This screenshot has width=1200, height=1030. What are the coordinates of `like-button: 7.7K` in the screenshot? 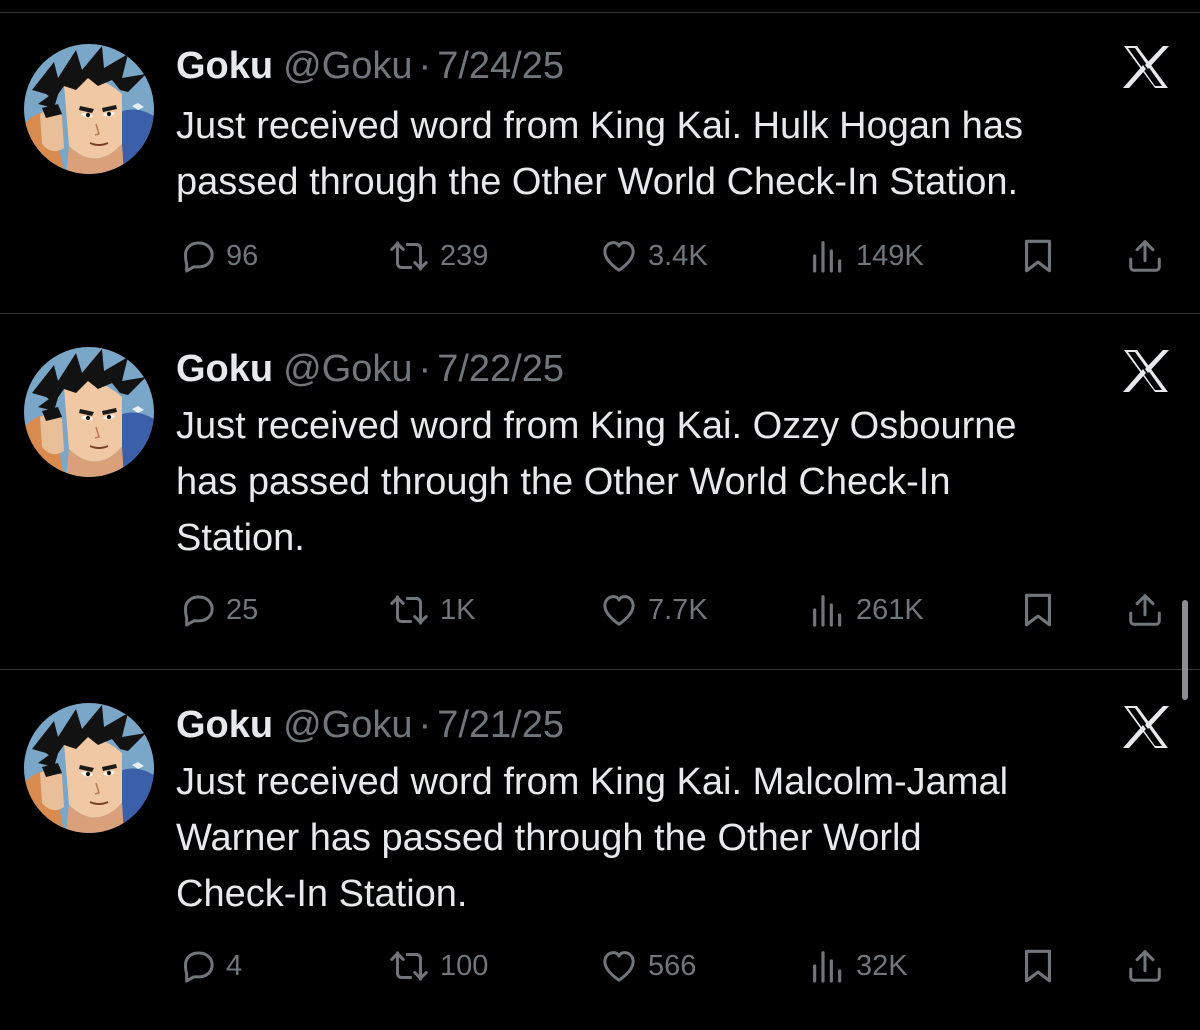 It's located at (653, 610).